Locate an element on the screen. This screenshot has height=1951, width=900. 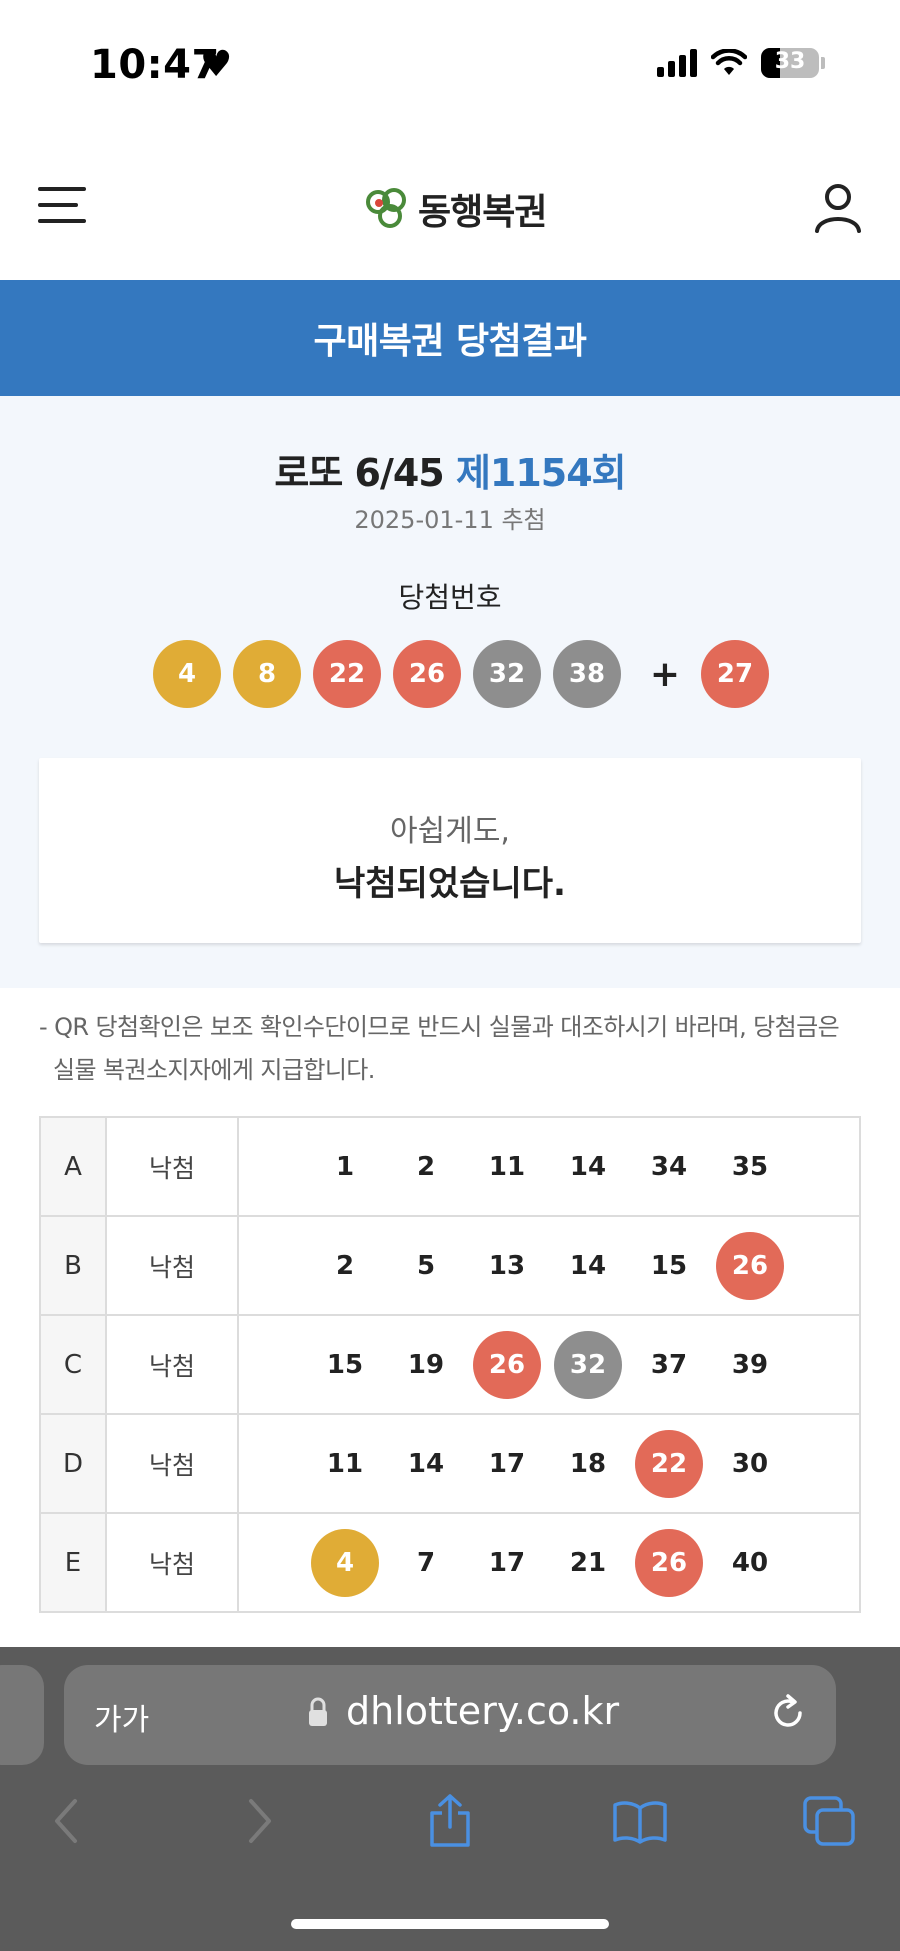
winning-ball: 26 is located at coordinates (427, 674).